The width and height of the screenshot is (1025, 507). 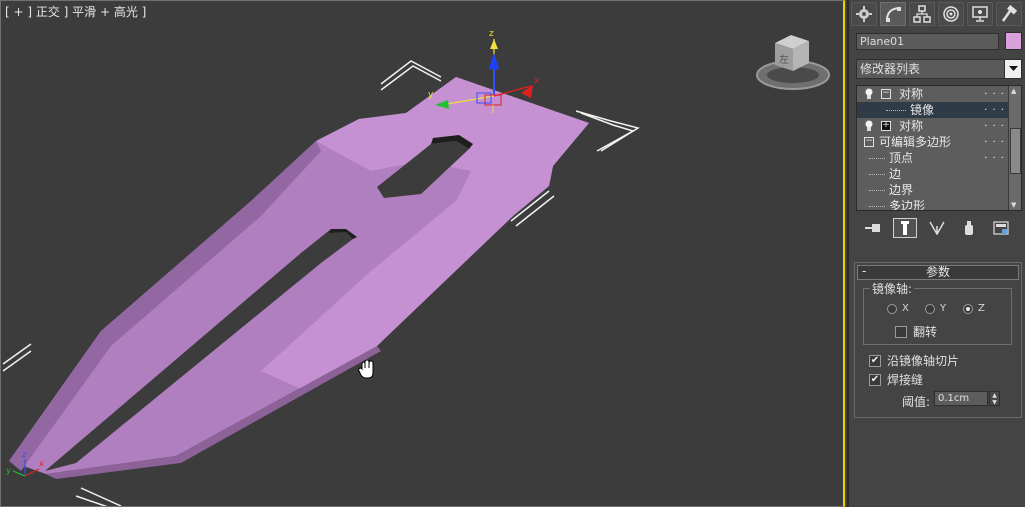 I want to click on pin-stack-button, so click(x=873, y=228).